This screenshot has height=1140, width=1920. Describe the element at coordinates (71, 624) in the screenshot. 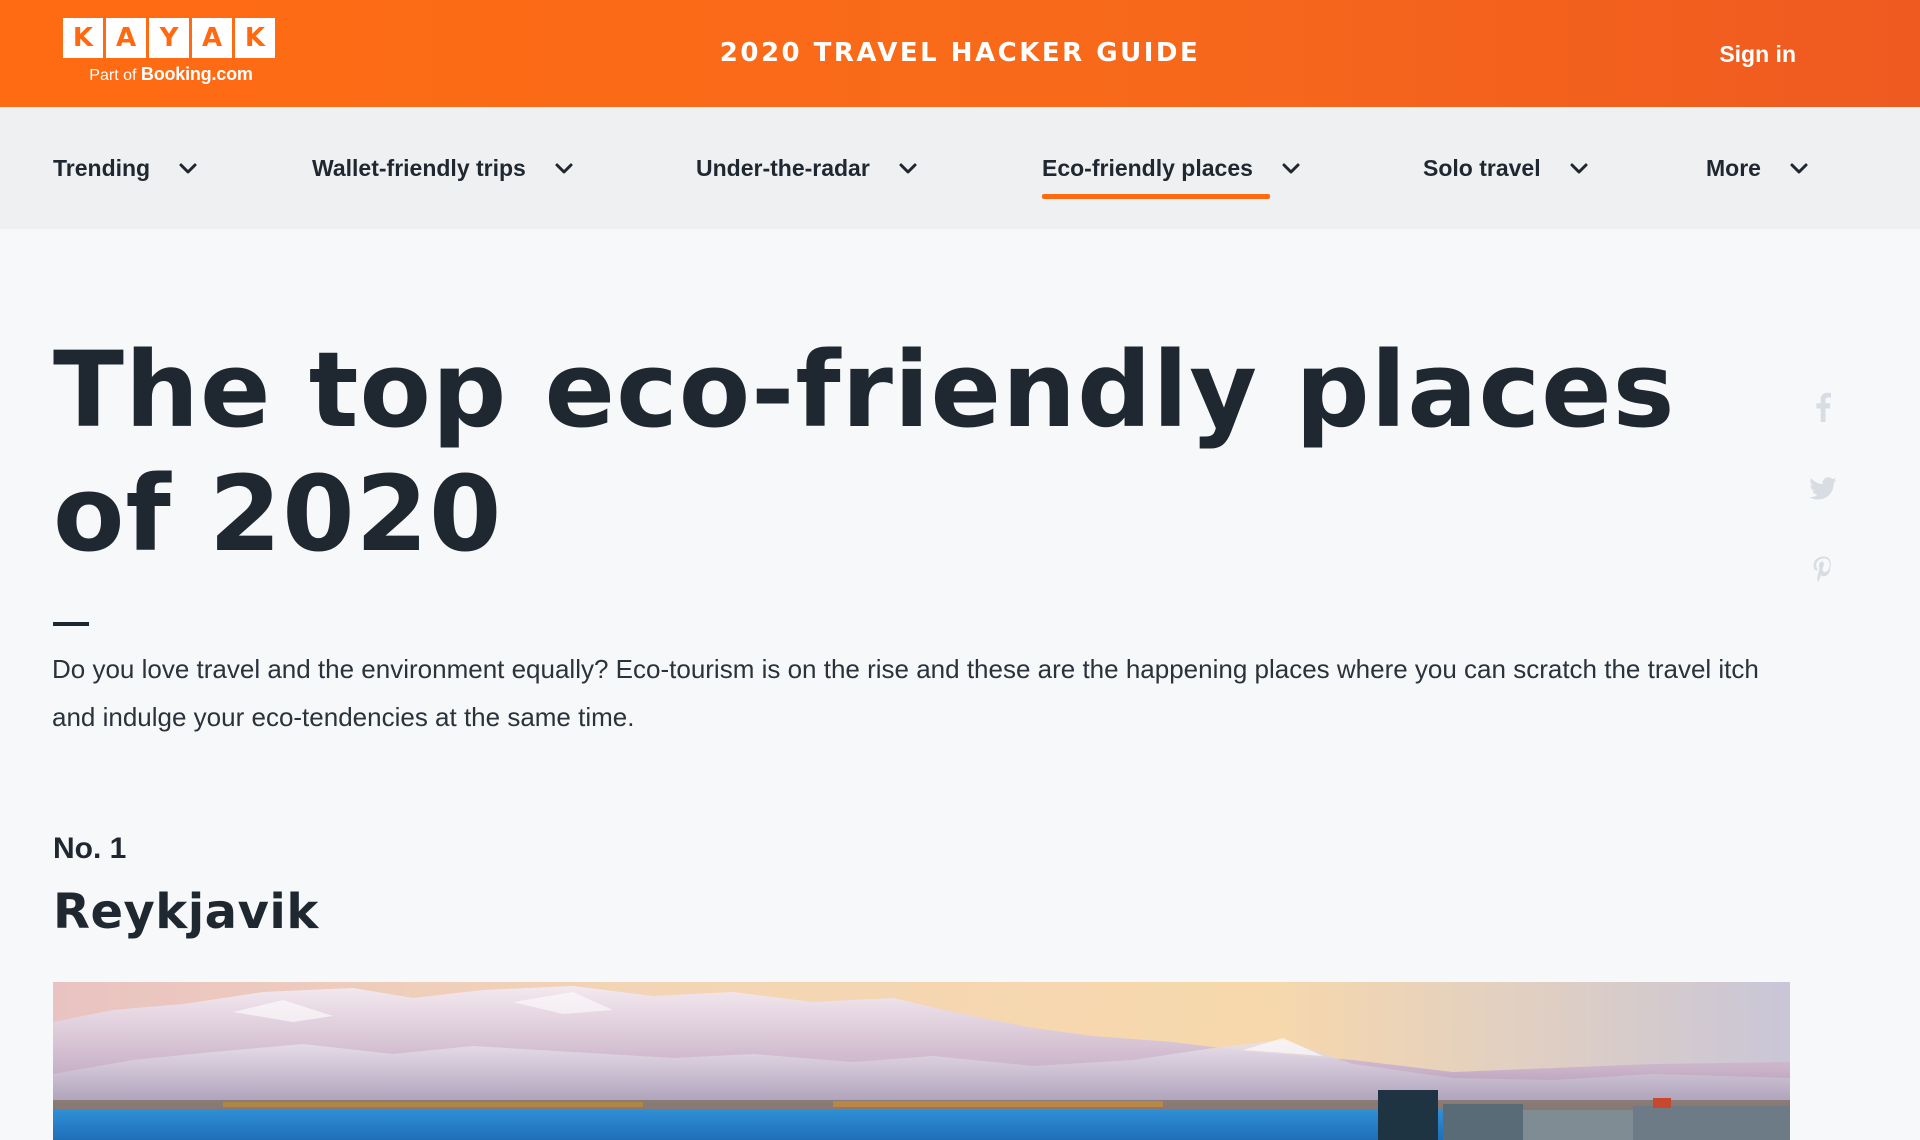

I see `title-divider` at that location.